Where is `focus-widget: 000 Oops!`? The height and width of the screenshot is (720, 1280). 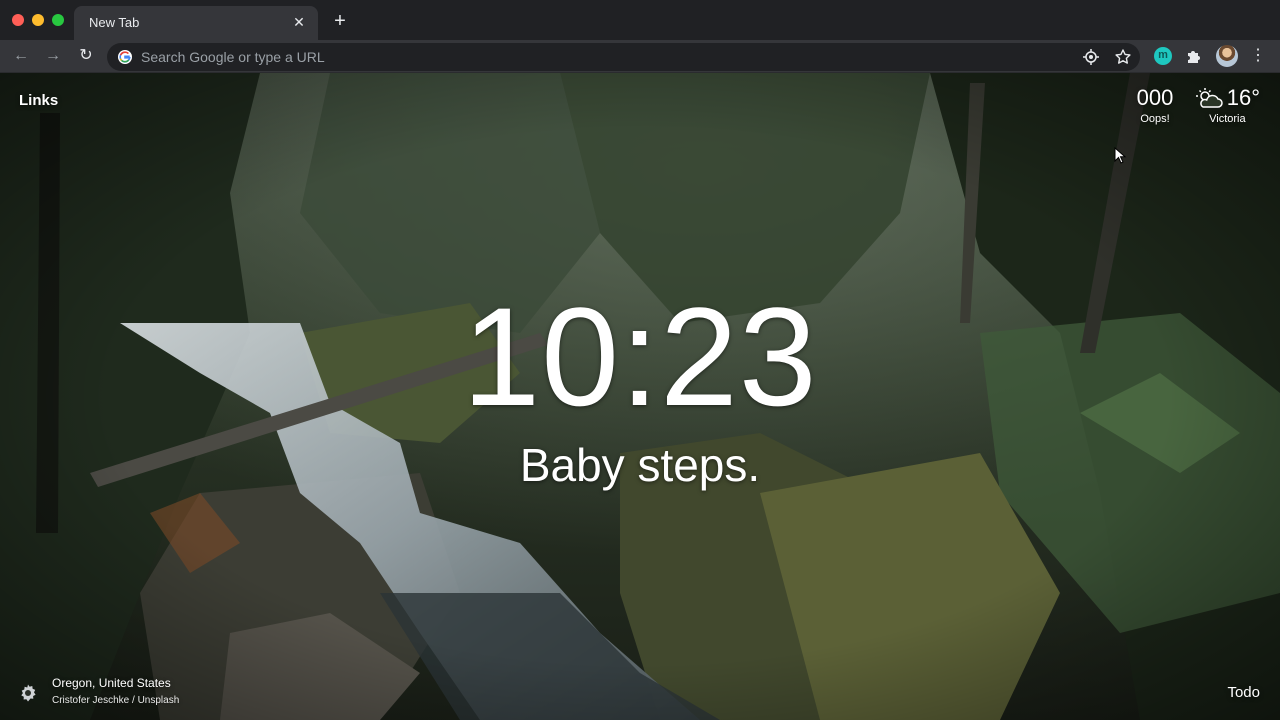
focus-widget: 000 Oops! is located at coordinates (1155, 105).